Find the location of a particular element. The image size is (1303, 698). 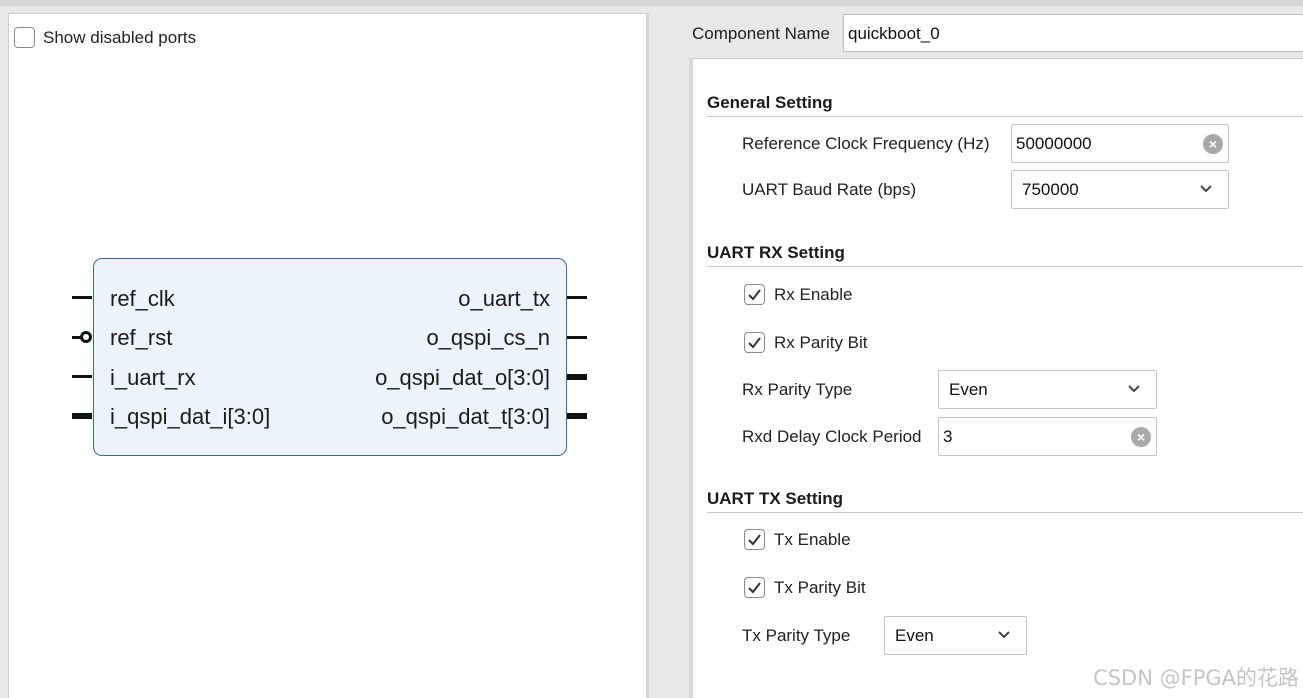

pin-i-qspi-dat-i is located at coordinates (82, 416).